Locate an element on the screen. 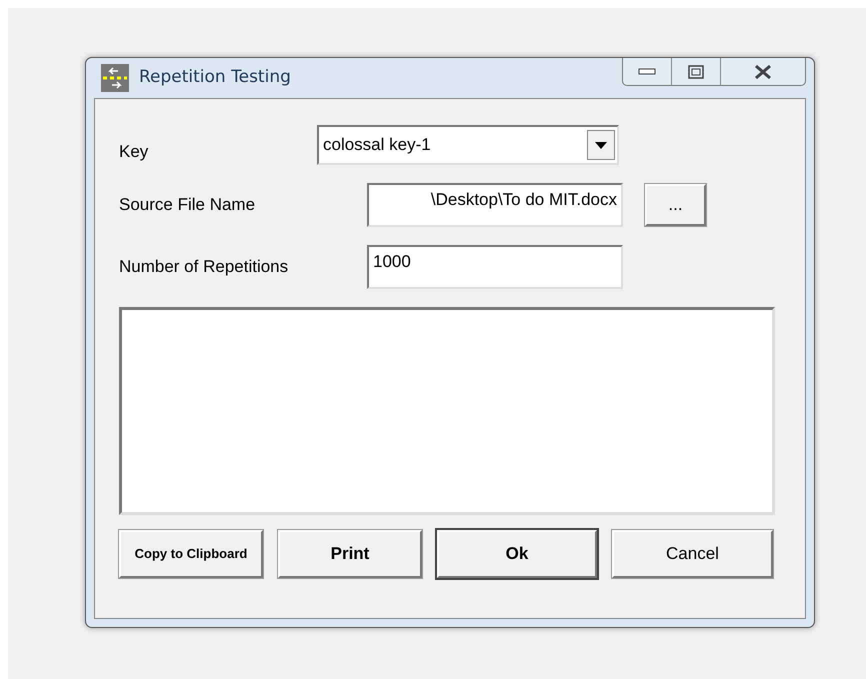 This screenshot has width=866, height=679. dialog-button: Print is located at coordinates (350, 554).